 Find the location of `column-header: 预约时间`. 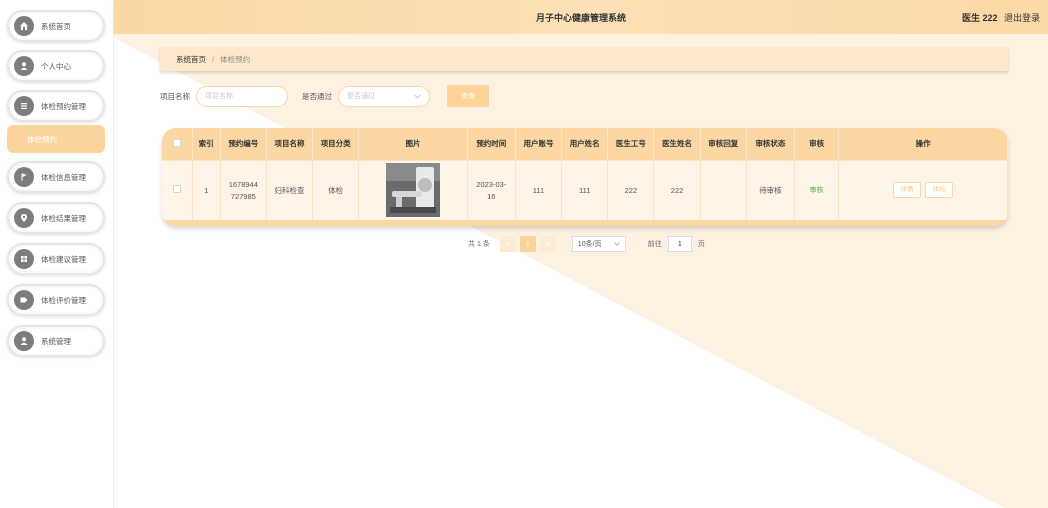

column-header: 预约时间 is located at coordinates (491, 144).